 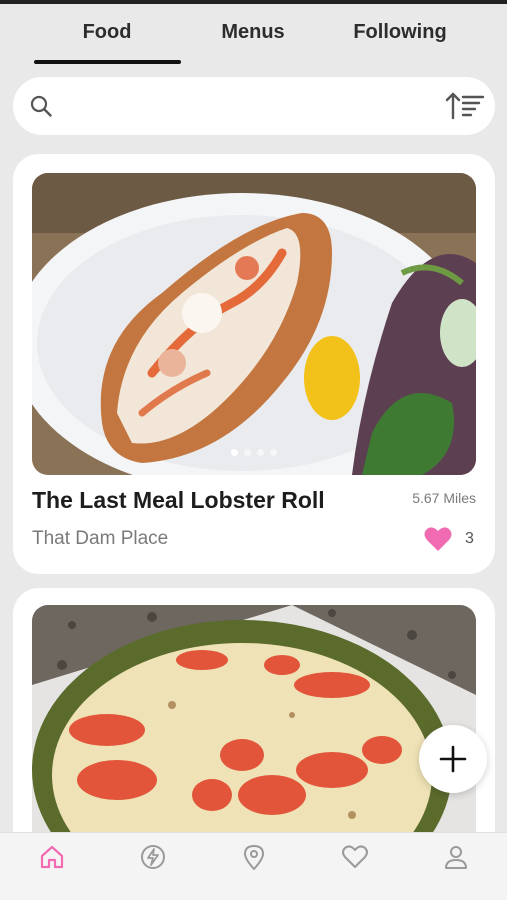 What do you see at coordinates (52, 857) in the screenshot?
I see `home-icon` at bounding box center [52, 857].